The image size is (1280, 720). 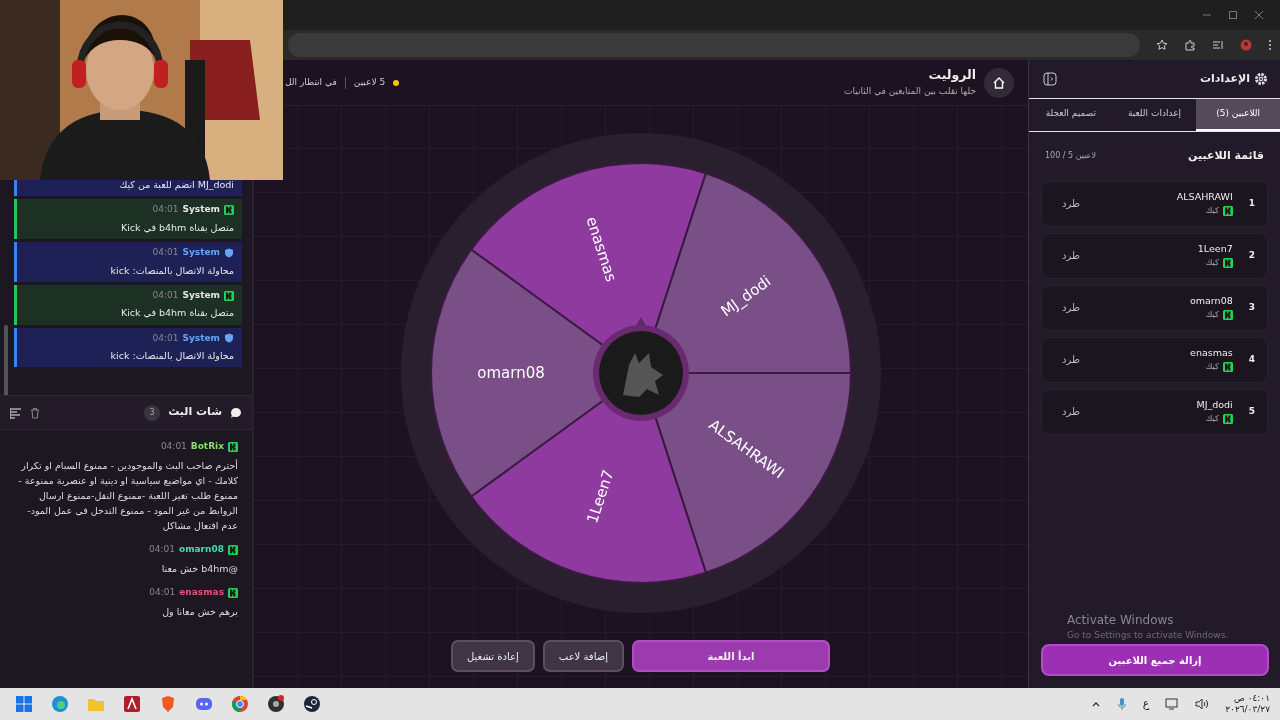 I want to click on action-button: إعادة تشغيل, so click(x=493, y=656).